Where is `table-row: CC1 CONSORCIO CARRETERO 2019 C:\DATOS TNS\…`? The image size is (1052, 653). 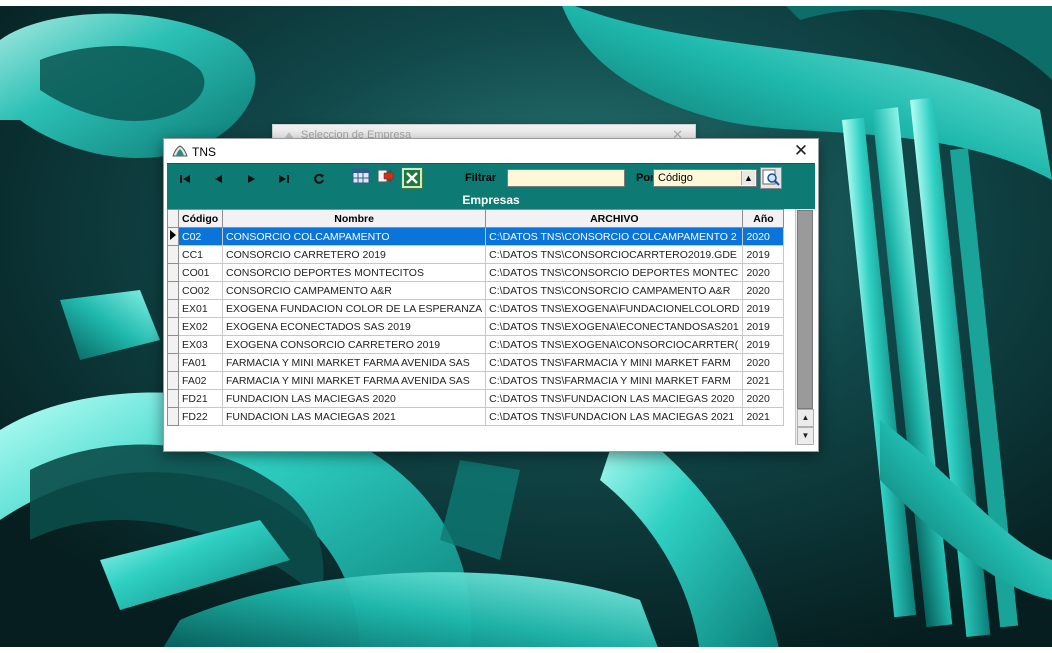
table-row: CC1 CONSORCIO CARRETERO 2019 C:\DATOS TNS\… is located at coordinates (476, 254).